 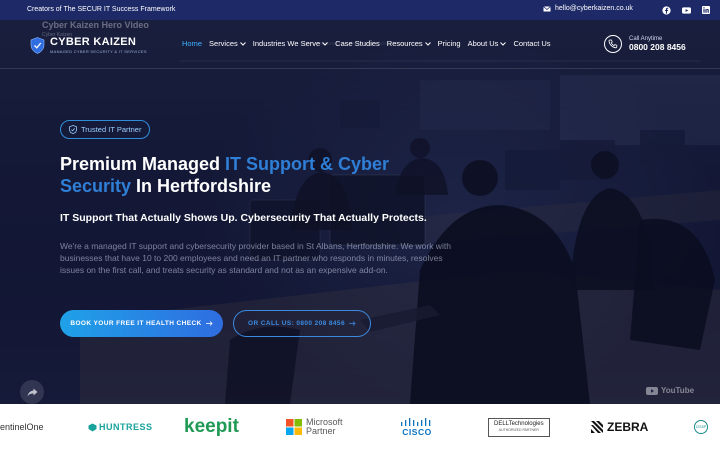 I want to click on brand-name: CYBER KAIZEN, so click(x=93, y=42).